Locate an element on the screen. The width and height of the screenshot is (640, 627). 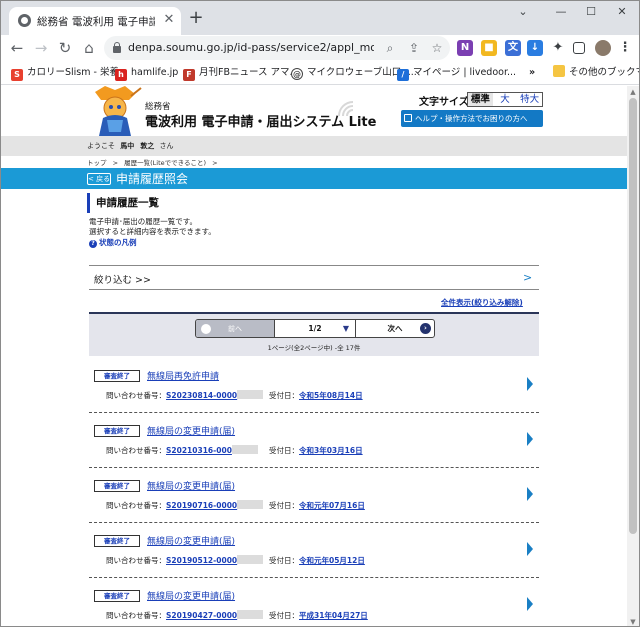
received-date: 受付日：令和5年08月14日 is located at coordinates (316, 395).